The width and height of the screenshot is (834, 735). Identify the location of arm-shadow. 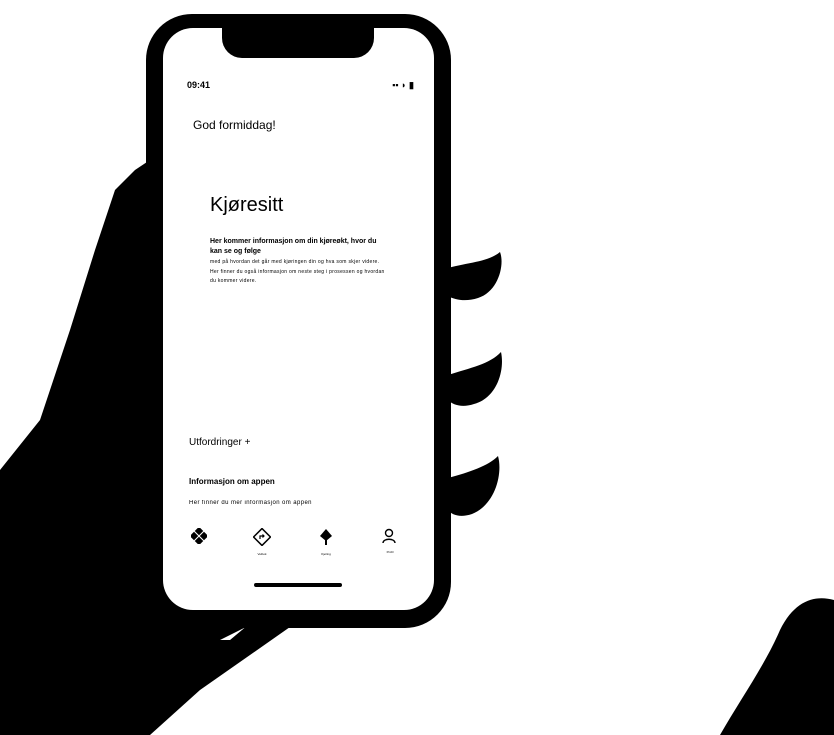
(777, 666).